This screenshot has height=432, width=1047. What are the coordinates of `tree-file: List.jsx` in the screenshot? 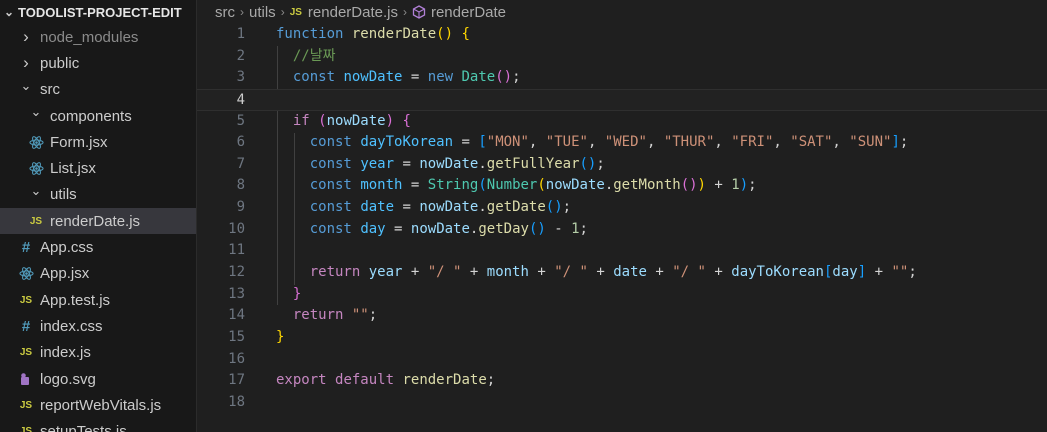 It's located at (98, 168).